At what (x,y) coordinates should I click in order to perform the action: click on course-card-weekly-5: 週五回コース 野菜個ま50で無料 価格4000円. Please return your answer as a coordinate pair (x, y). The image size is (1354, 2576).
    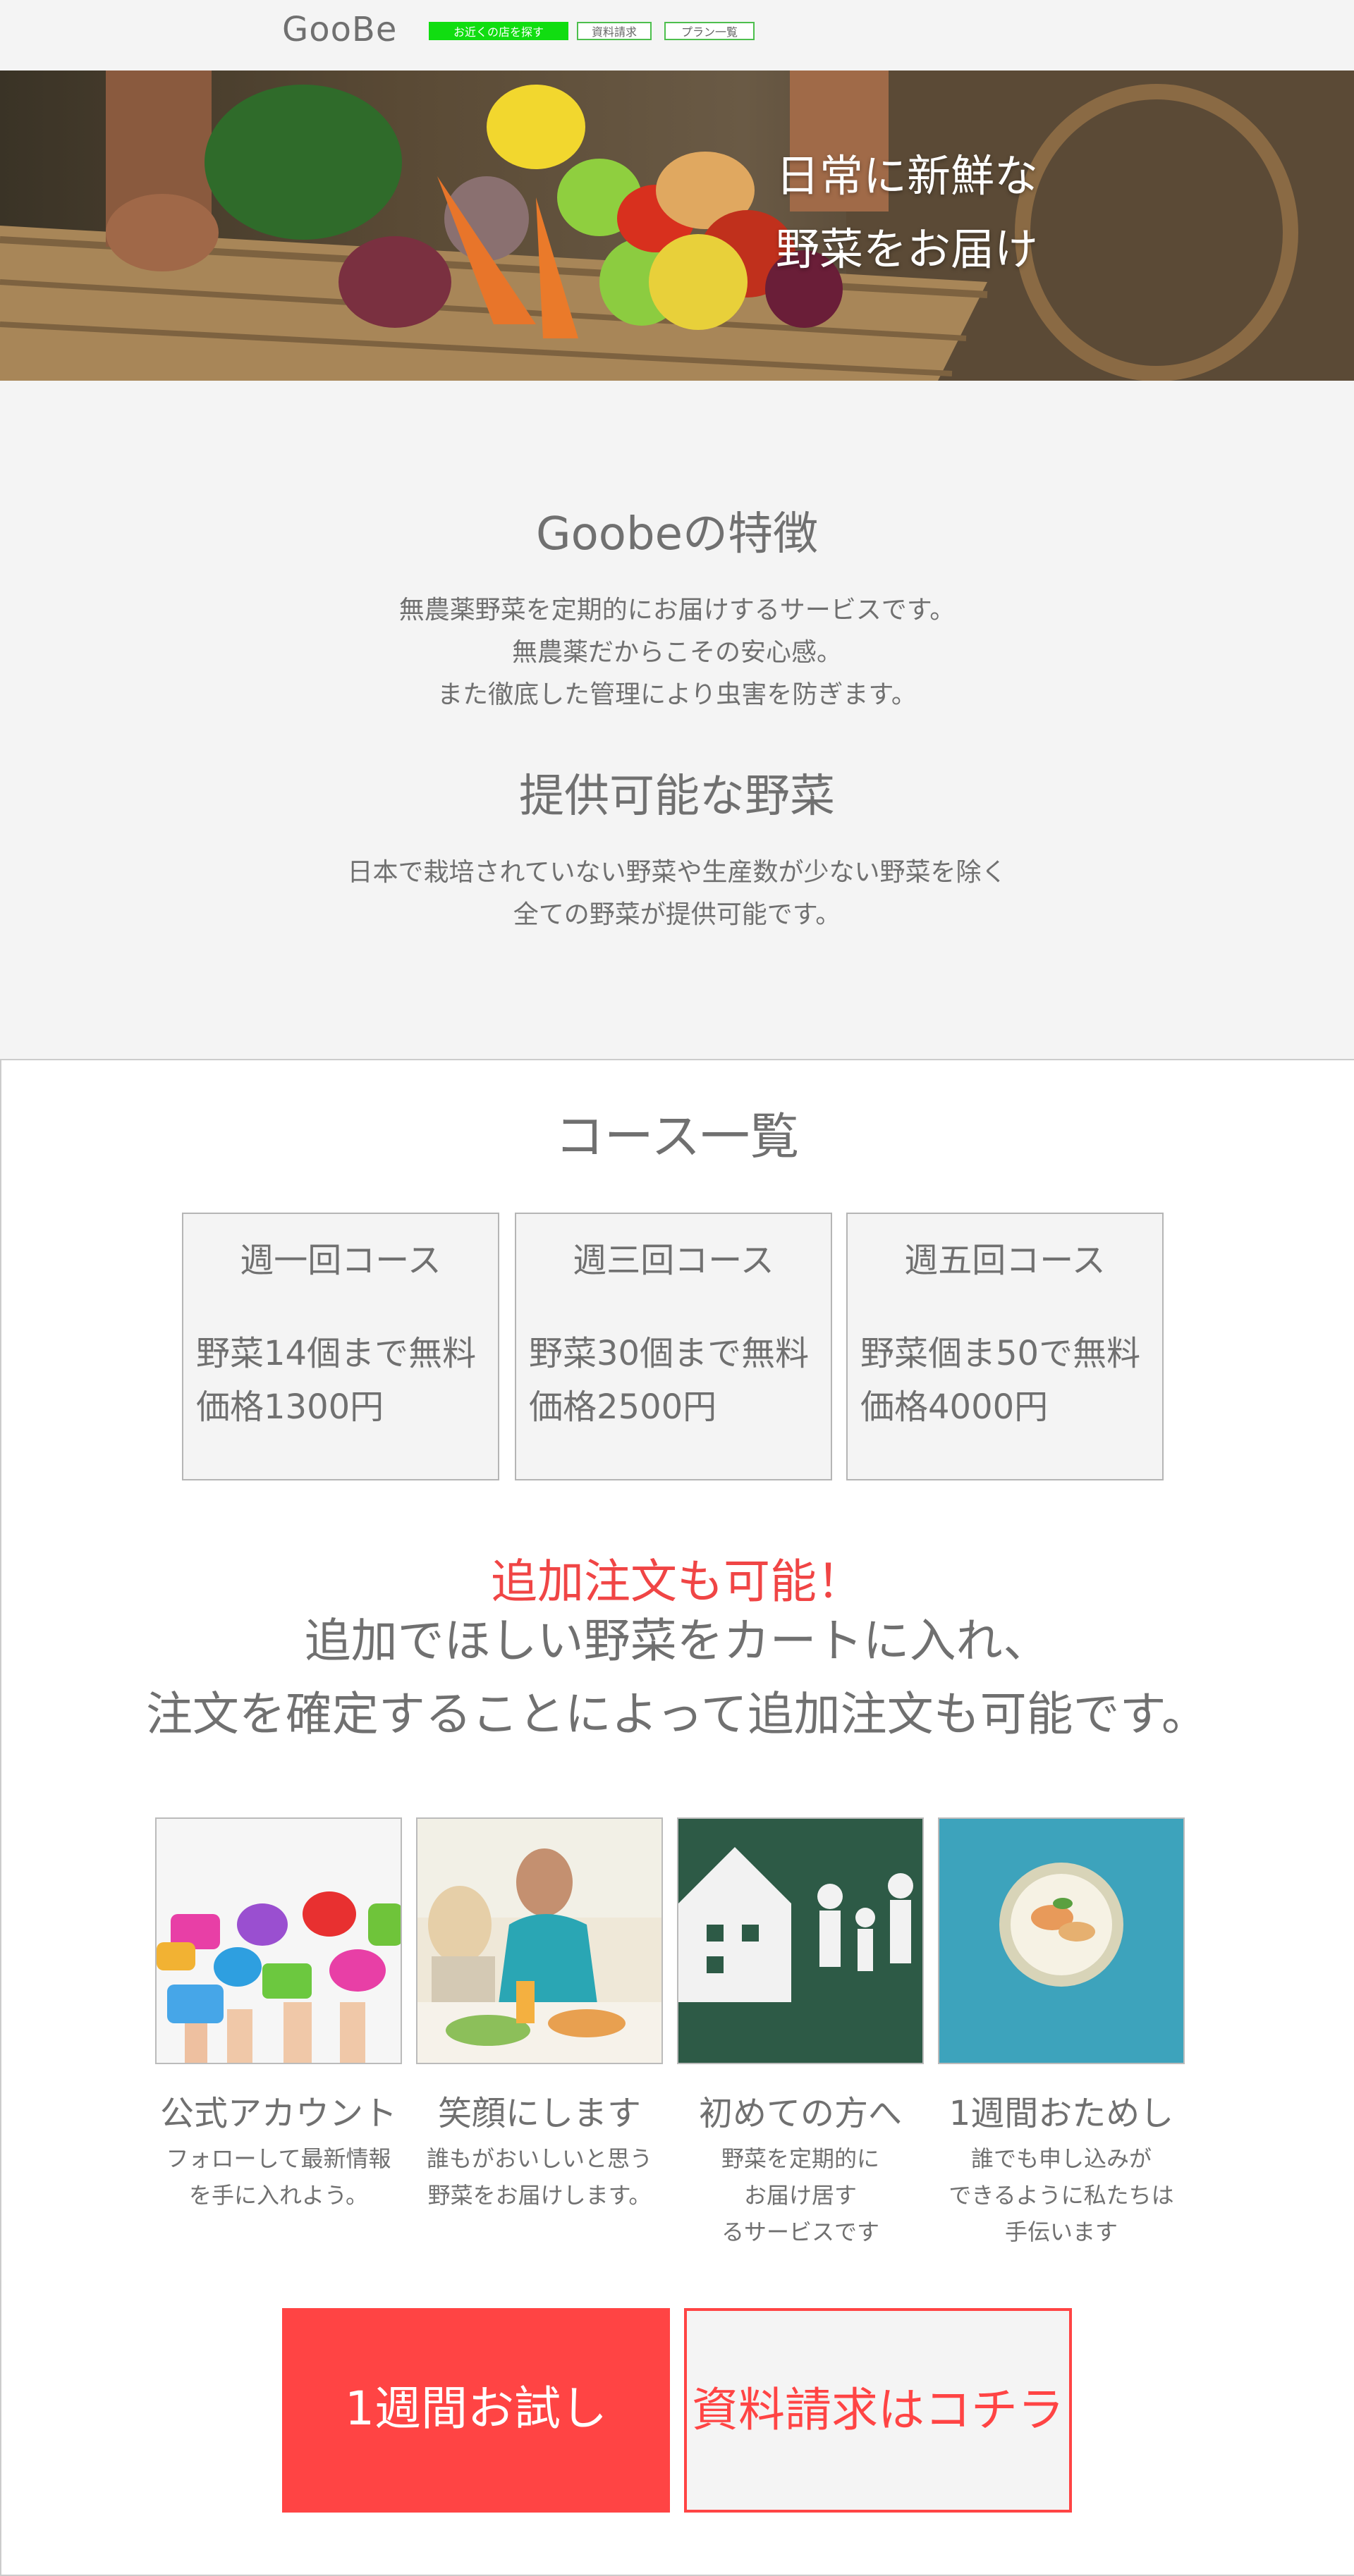
    Looking at the image, I should click on (1005, 1346).